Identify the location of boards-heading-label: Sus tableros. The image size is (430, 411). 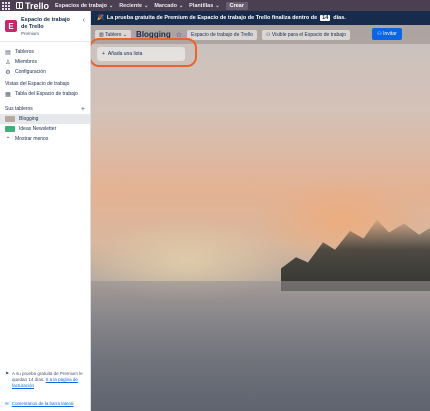
(19, 109).